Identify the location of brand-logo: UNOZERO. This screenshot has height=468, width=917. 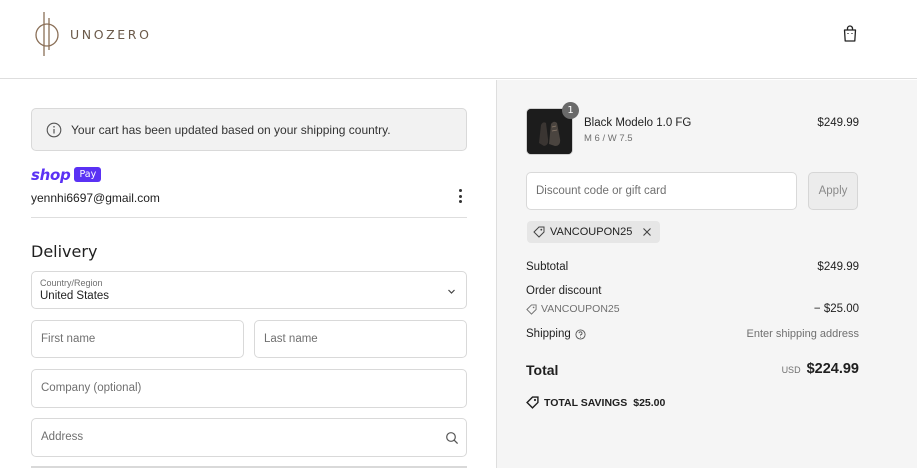
(92, 34).